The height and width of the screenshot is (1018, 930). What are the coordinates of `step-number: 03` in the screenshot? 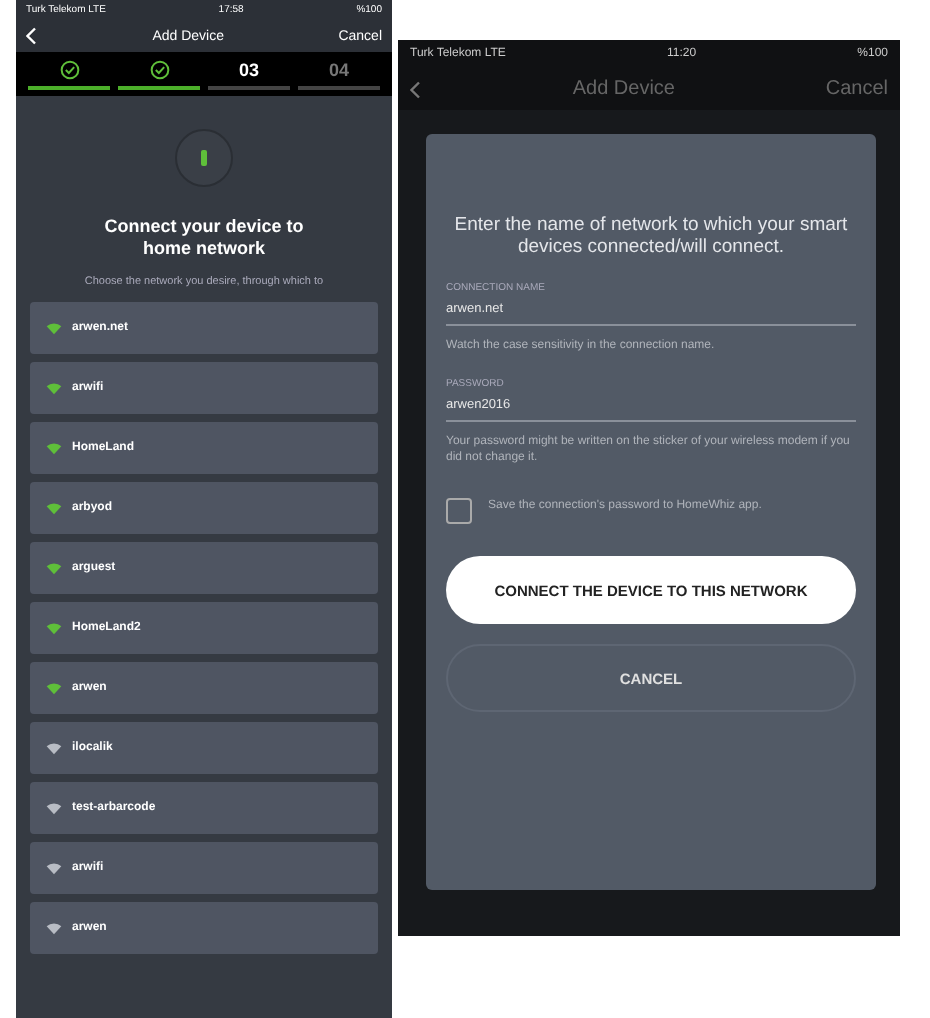 It's located at (248, 70).